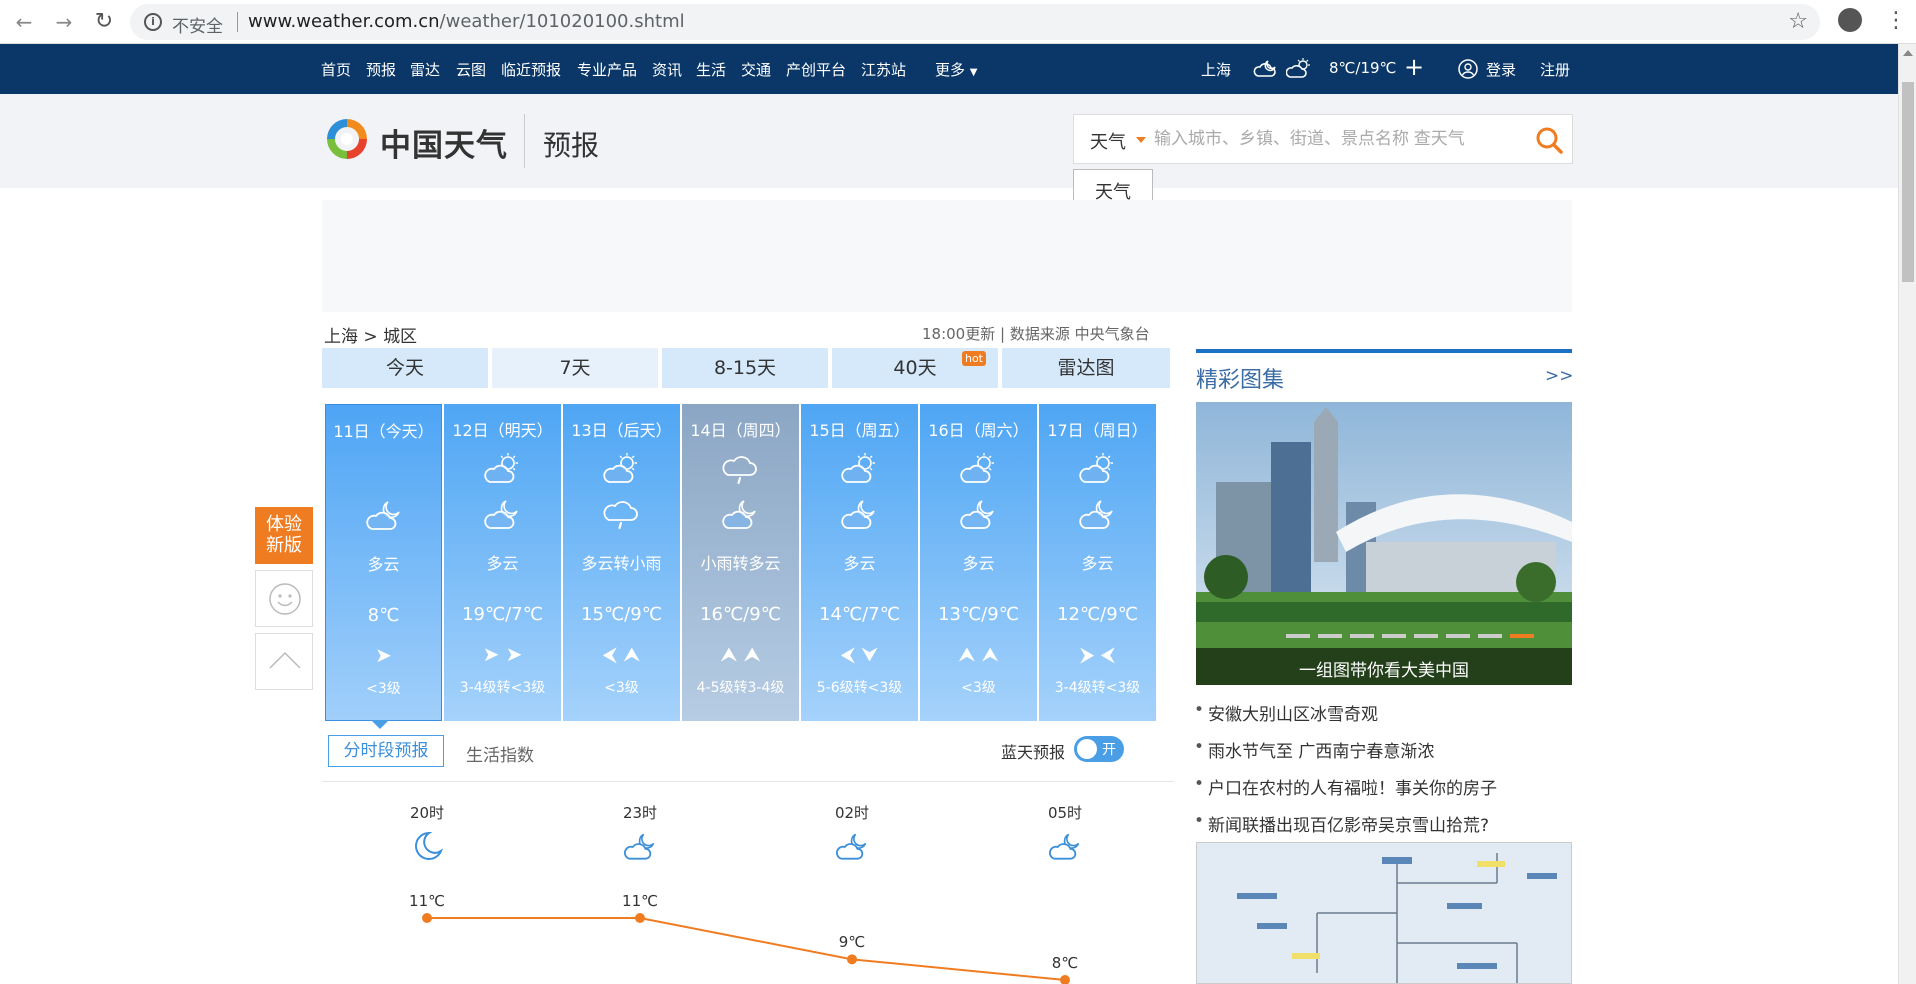 The image size is (1916, 984). Describe the element at coordinates (1559, 376) in the screenshot. I see `gallery-more-link: >>` at that location.